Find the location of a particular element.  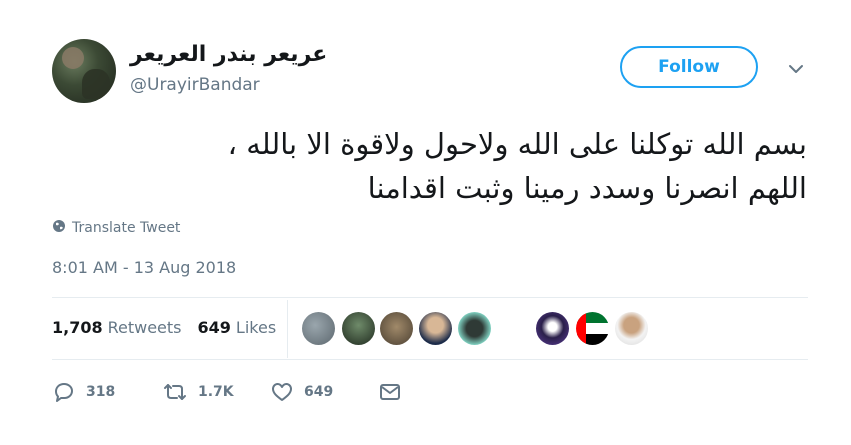

translate-tweet-label: Translate Tweet is located at coordinates (126, 228).